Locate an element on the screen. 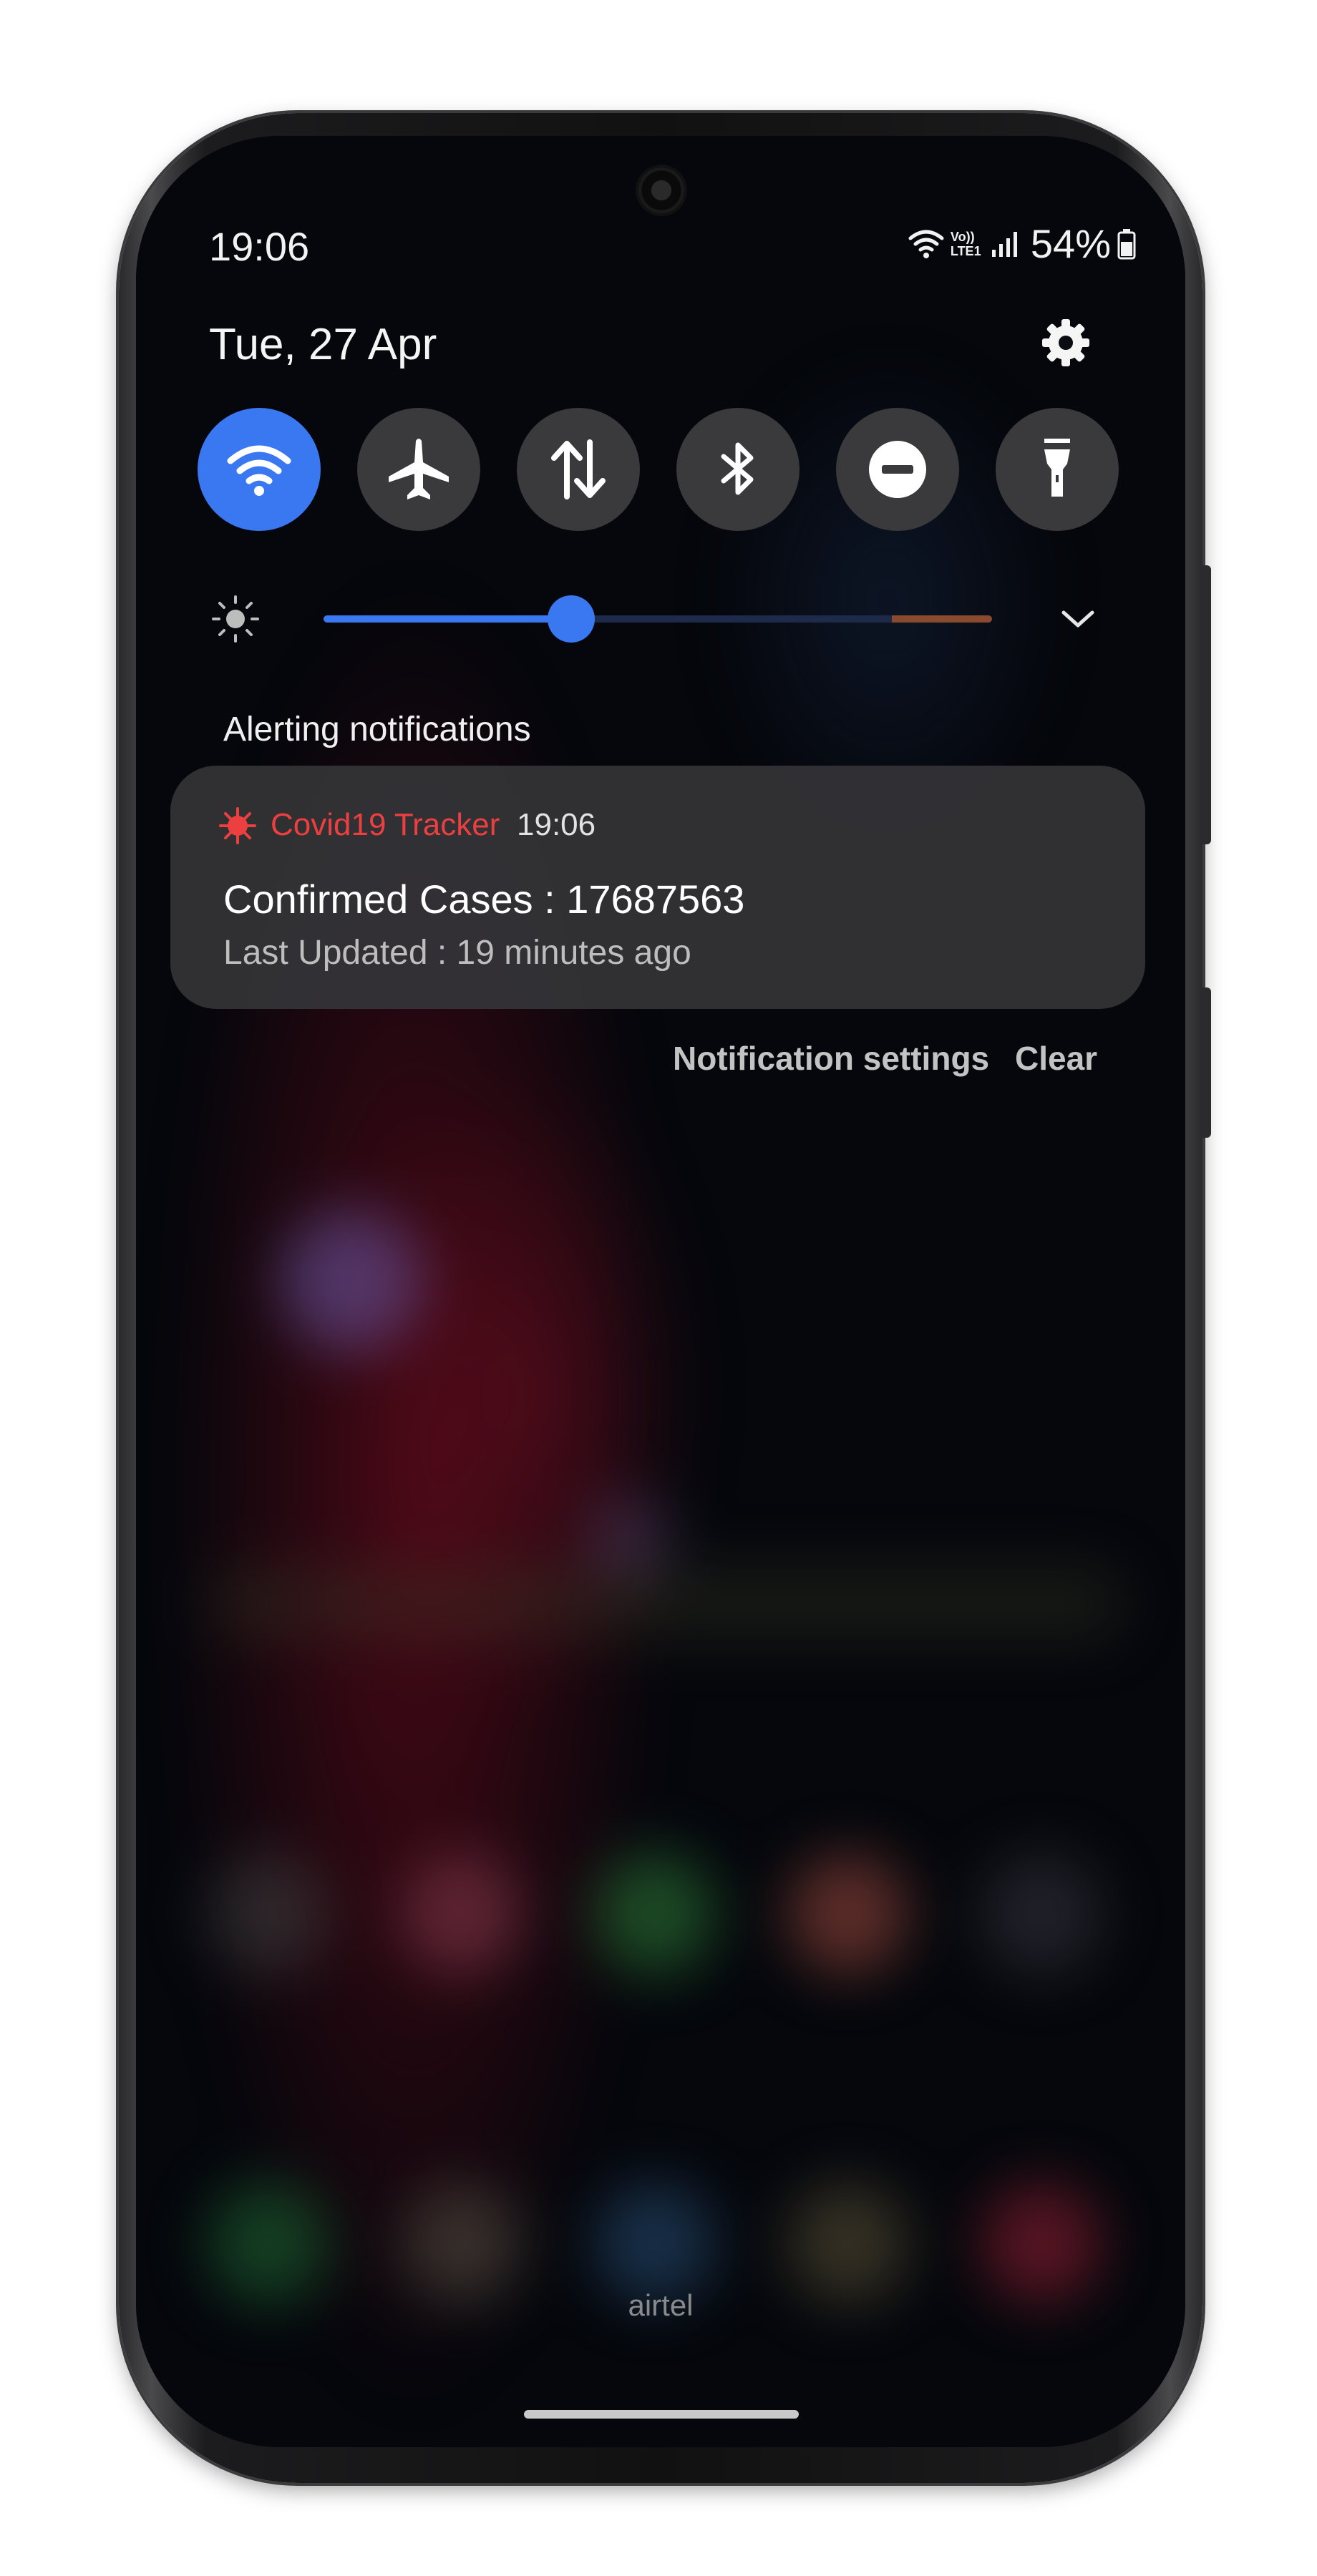  brightness-slider is located at coordinates (658, 619).